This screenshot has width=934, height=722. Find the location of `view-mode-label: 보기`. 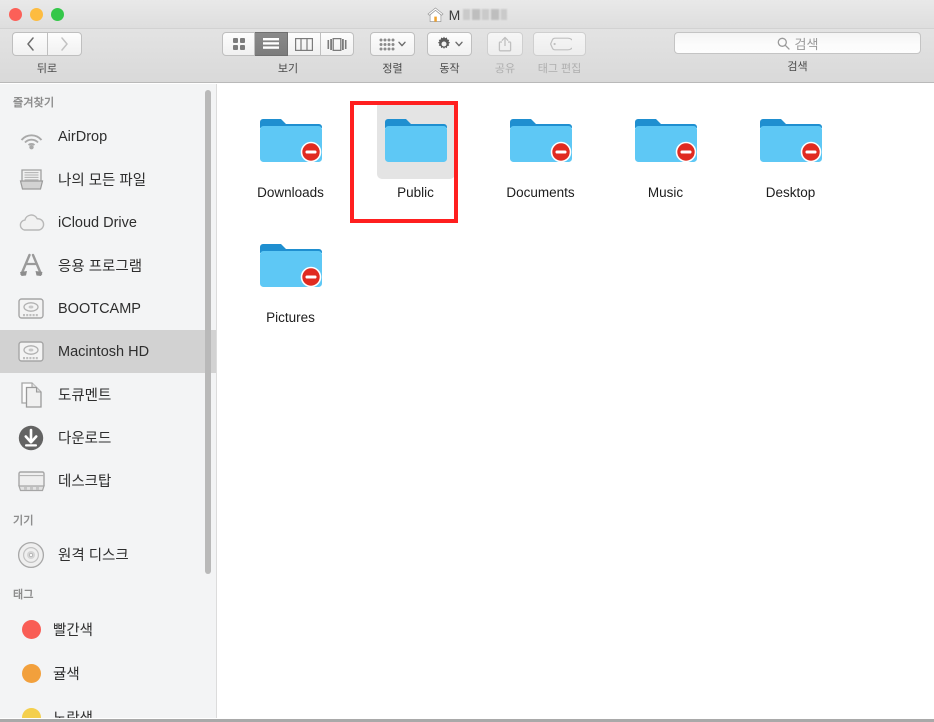

view-mode-label: 보기 is located at coordinates (288, 69).